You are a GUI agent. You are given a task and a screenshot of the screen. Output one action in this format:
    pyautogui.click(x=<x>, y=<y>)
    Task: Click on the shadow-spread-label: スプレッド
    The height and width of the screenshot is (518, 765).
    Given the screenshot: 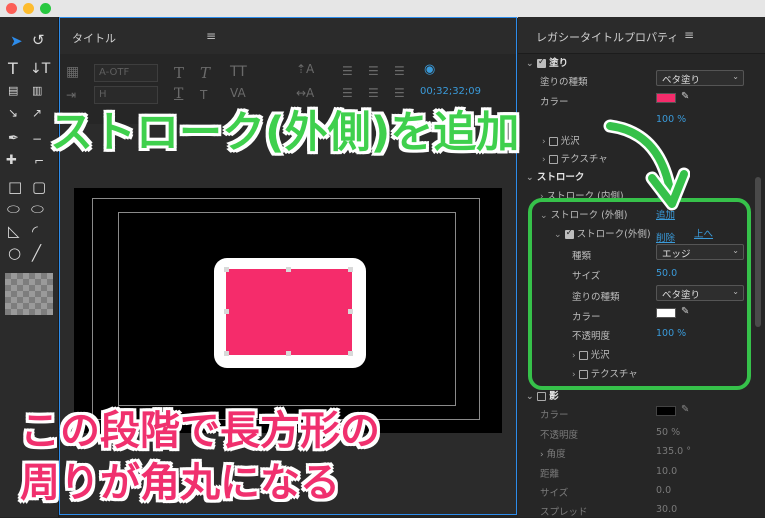 What is the action you would take?
    pyautogui.click(x=564, y=512)
    